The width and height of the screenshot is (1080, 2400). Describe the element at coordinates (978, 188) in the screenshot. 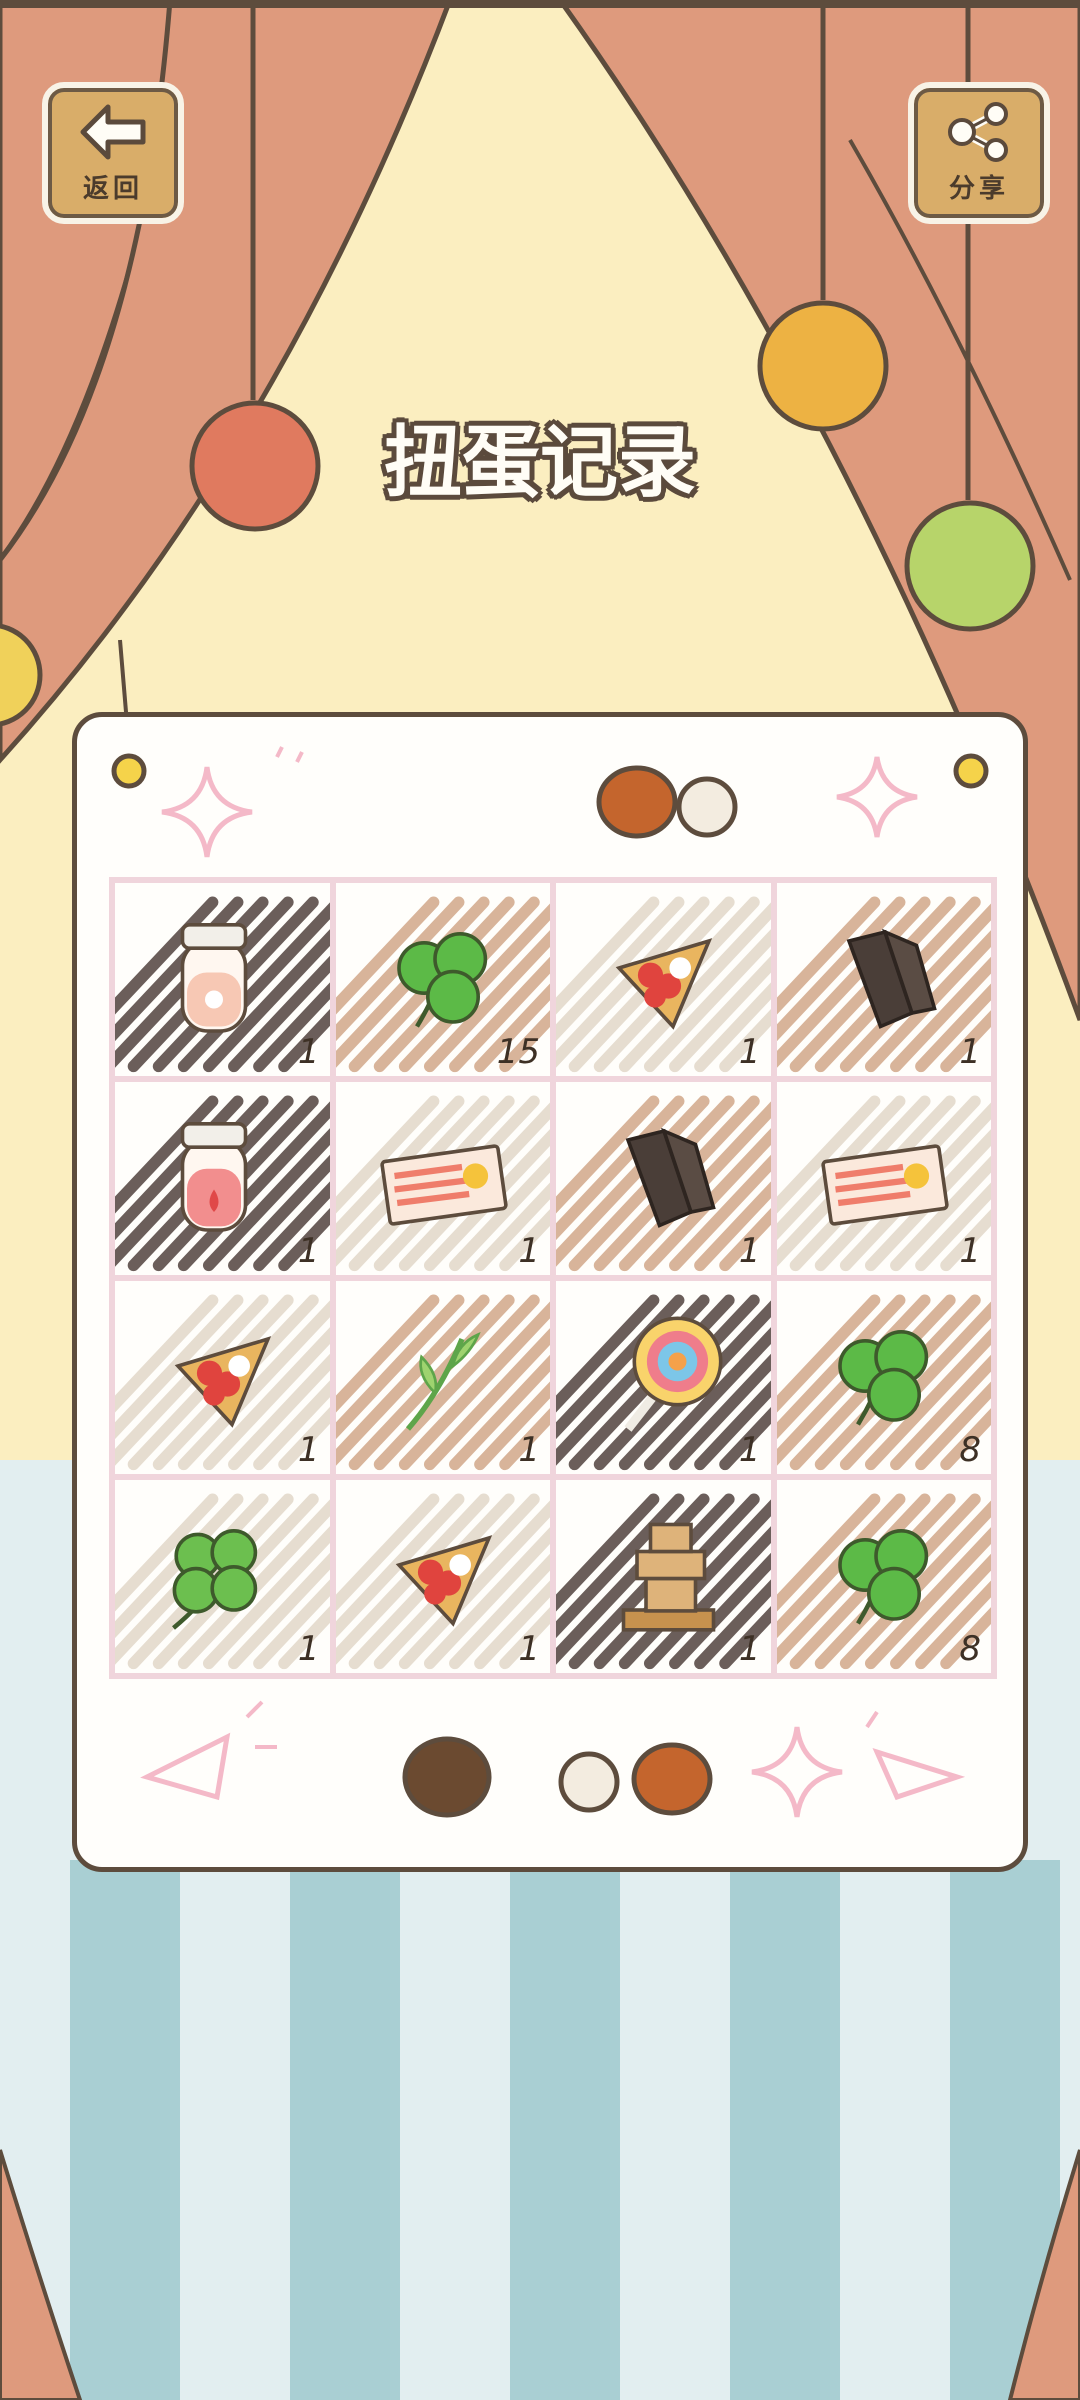

I see `share-label: 分享` at that location.